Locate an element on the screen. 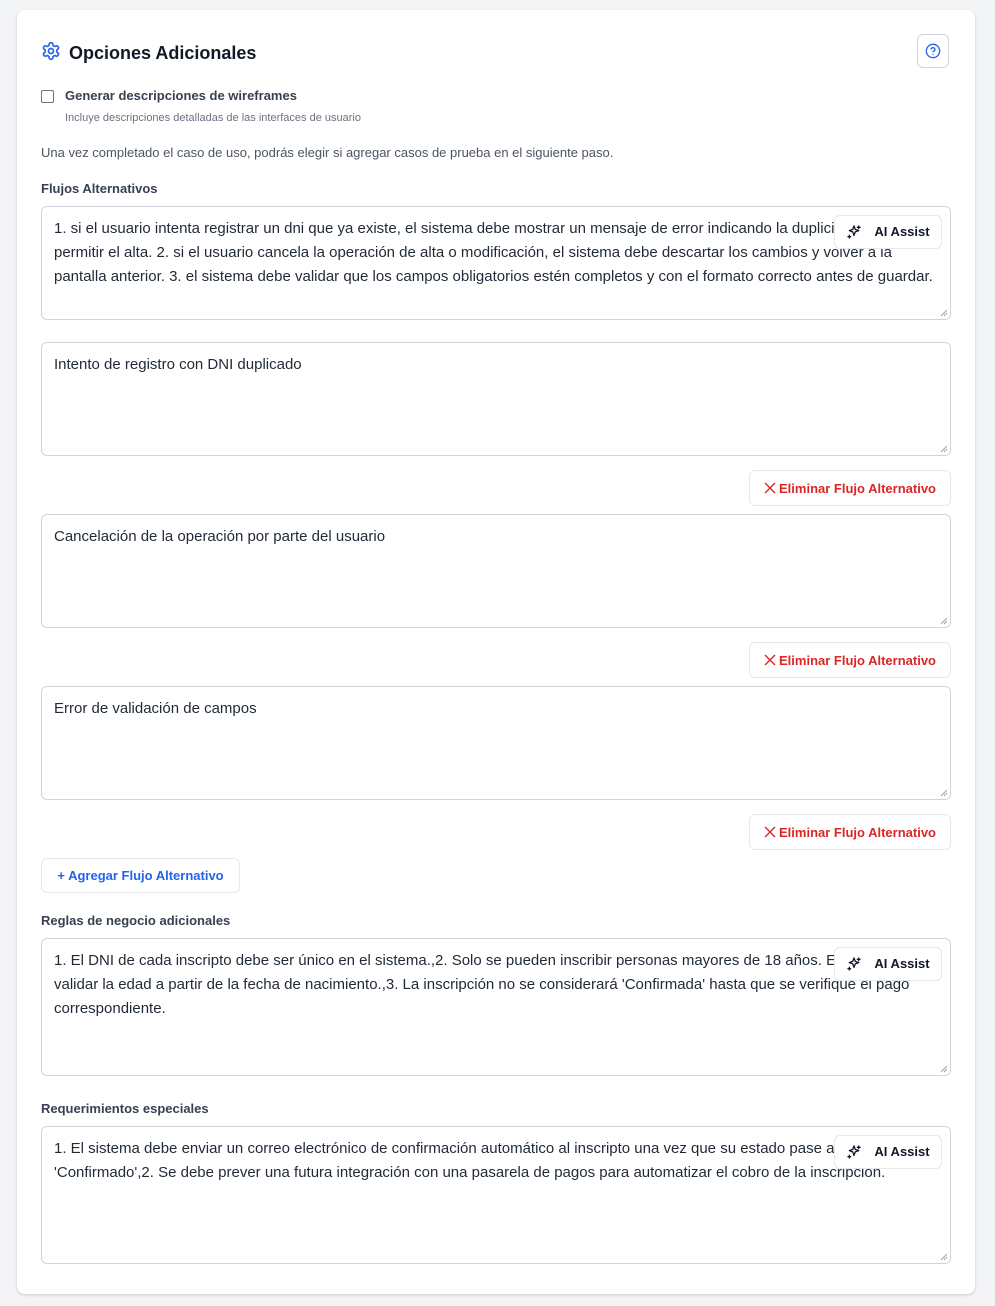 The image size is (995, 1306). alt-flow-item-text: Intento de registro con DNI duplicado is located at coordinates (178, 364).